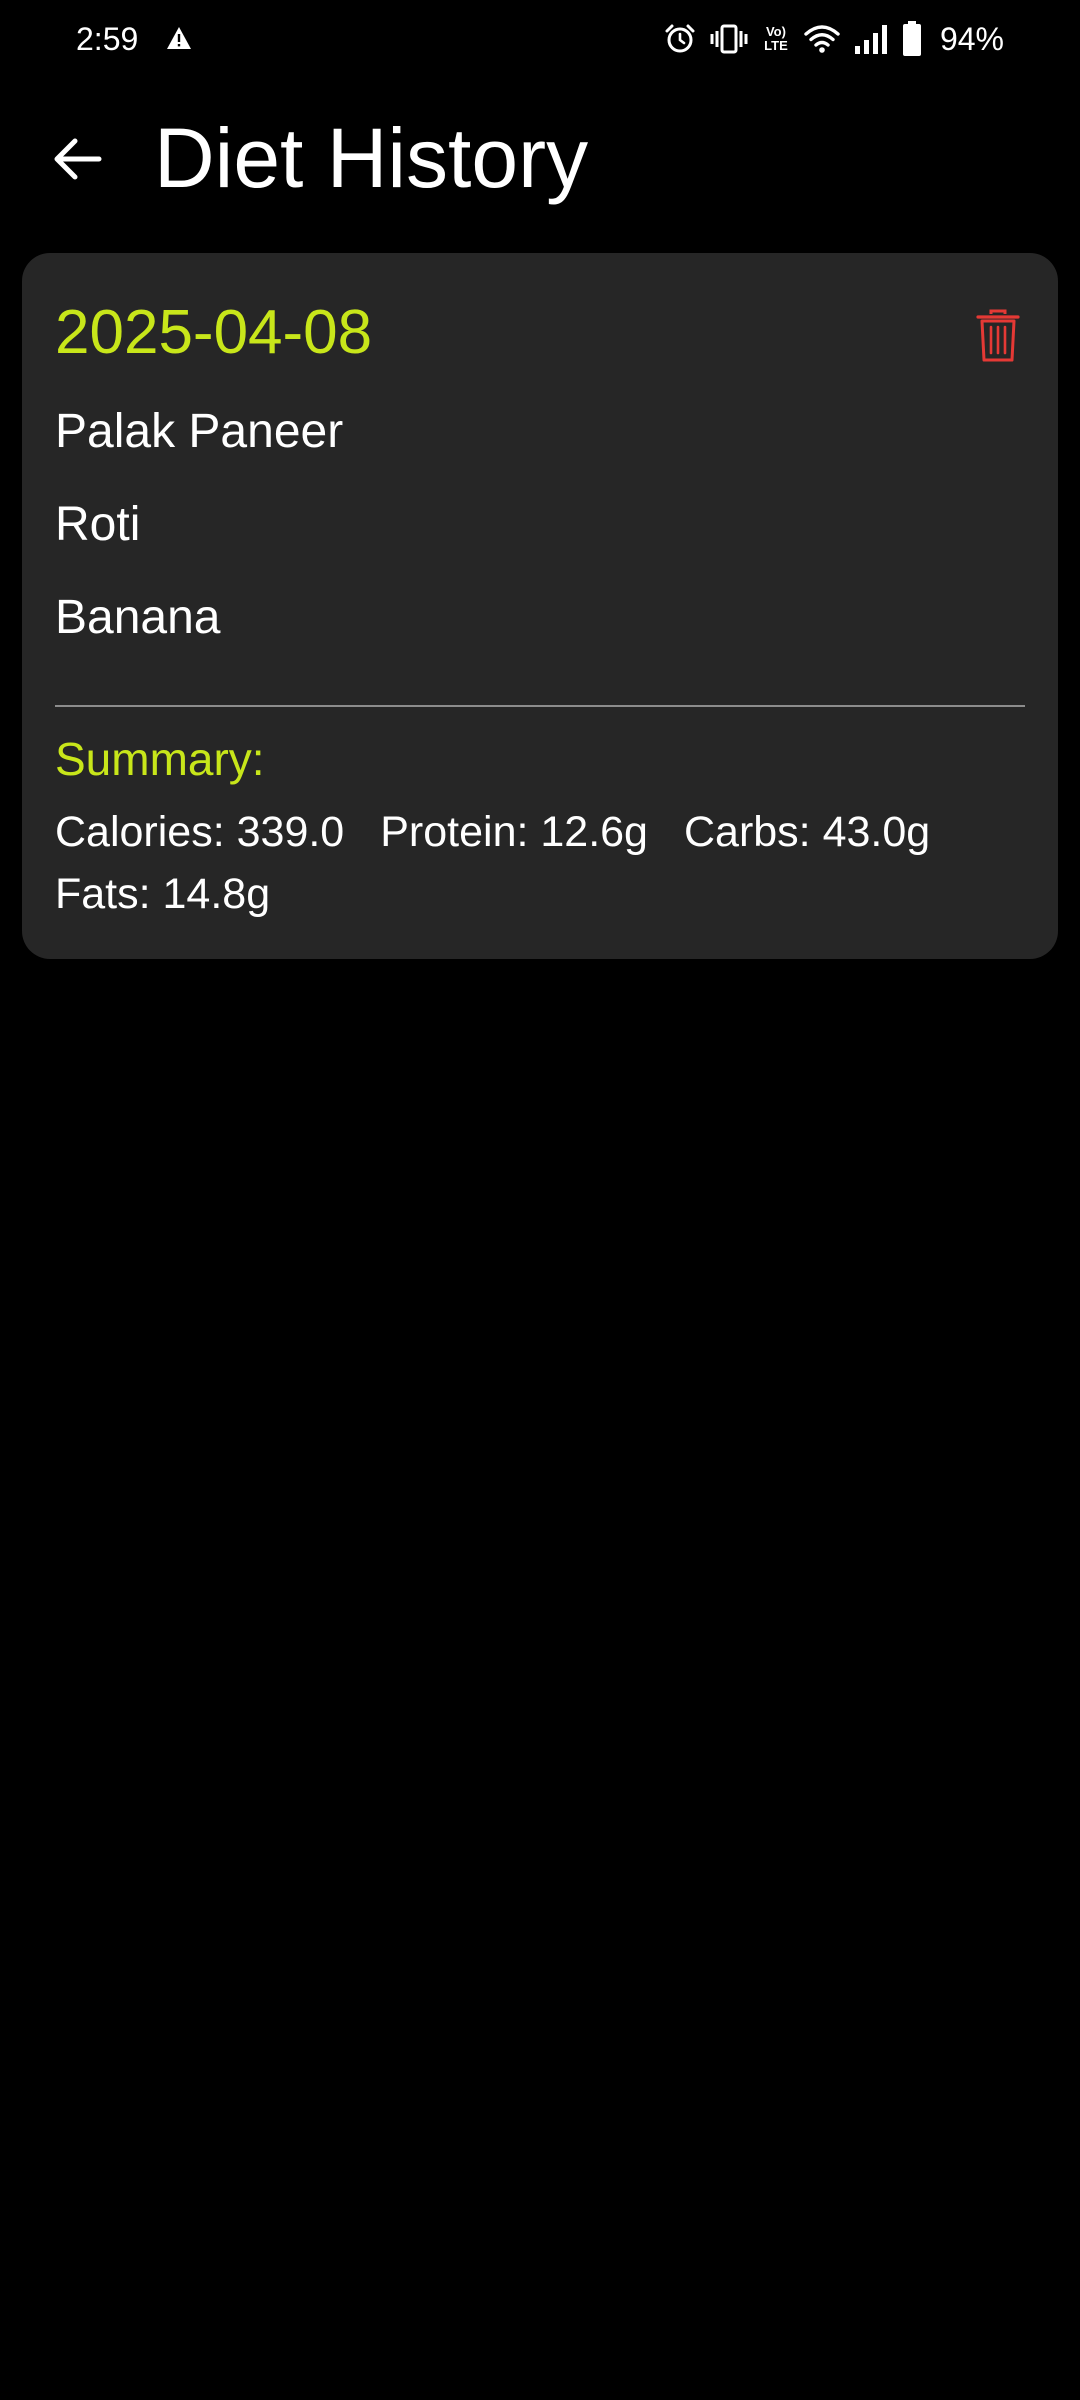  What do you see at coordinates (545, 894) in the screenshot?
I see `summary-line: Fats: 14.8g` at bounding box center [545, 894].